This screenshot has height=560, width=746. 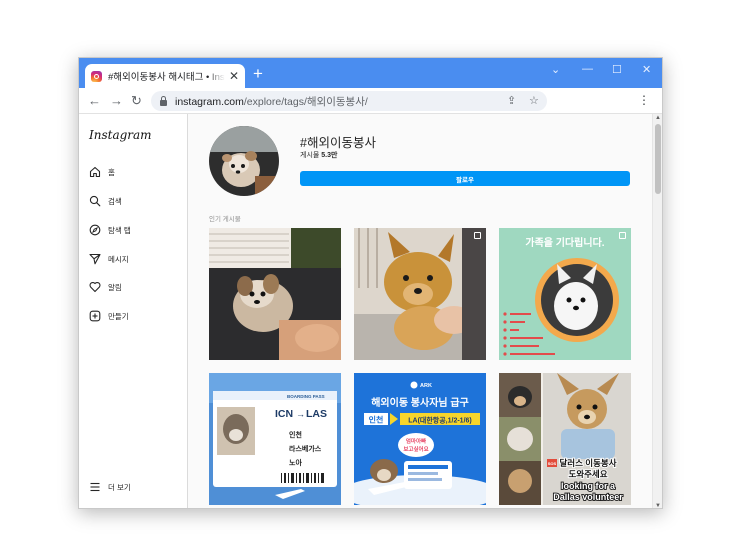 I want to click on share-icon: ⇪, so click(x=511, y=100).